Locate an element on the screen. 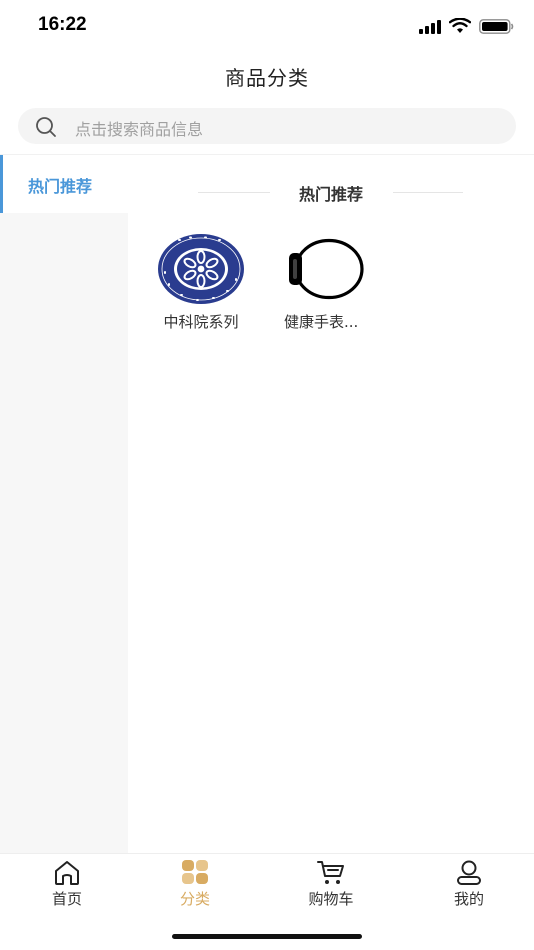 The image size is (534, 950). tab-category: 分类 is located at coordinates (195, 884).